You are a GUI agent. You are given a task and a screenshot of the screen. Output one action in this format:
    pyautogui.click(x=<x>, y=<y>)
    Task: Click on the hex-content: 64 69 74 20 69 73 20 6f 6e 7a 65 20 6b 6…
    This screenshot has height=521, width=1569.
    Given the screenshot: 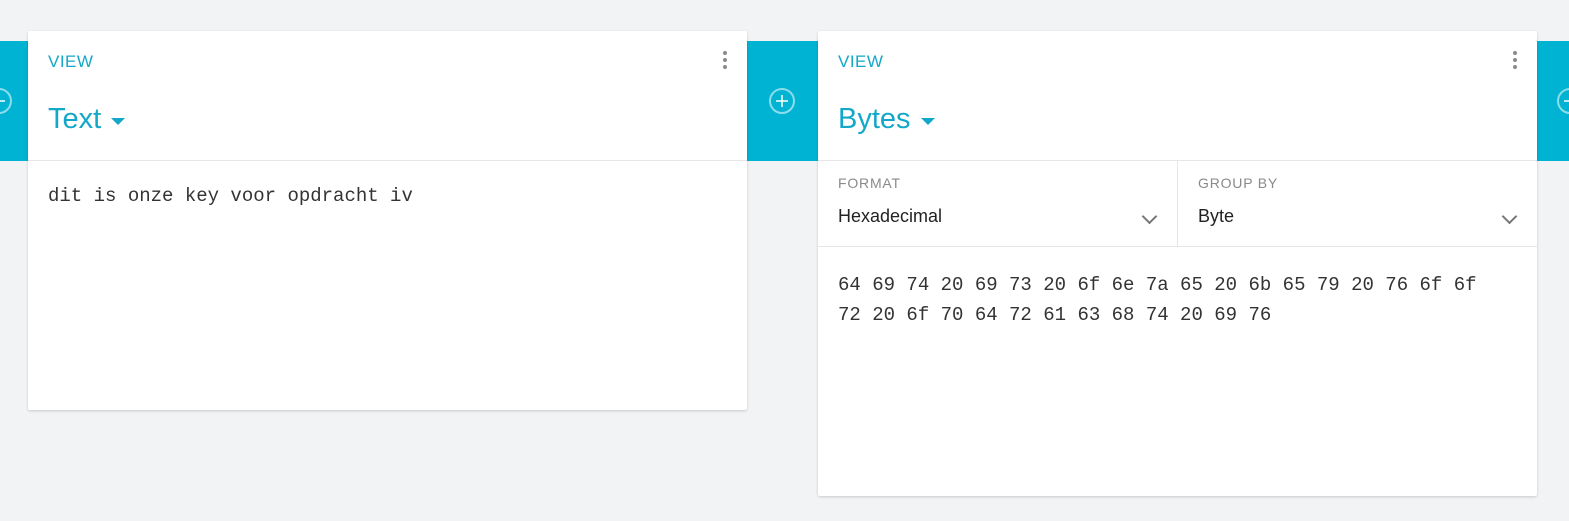 What is the action you would take?
    pyautogui.click(x=1178, y=300)
    